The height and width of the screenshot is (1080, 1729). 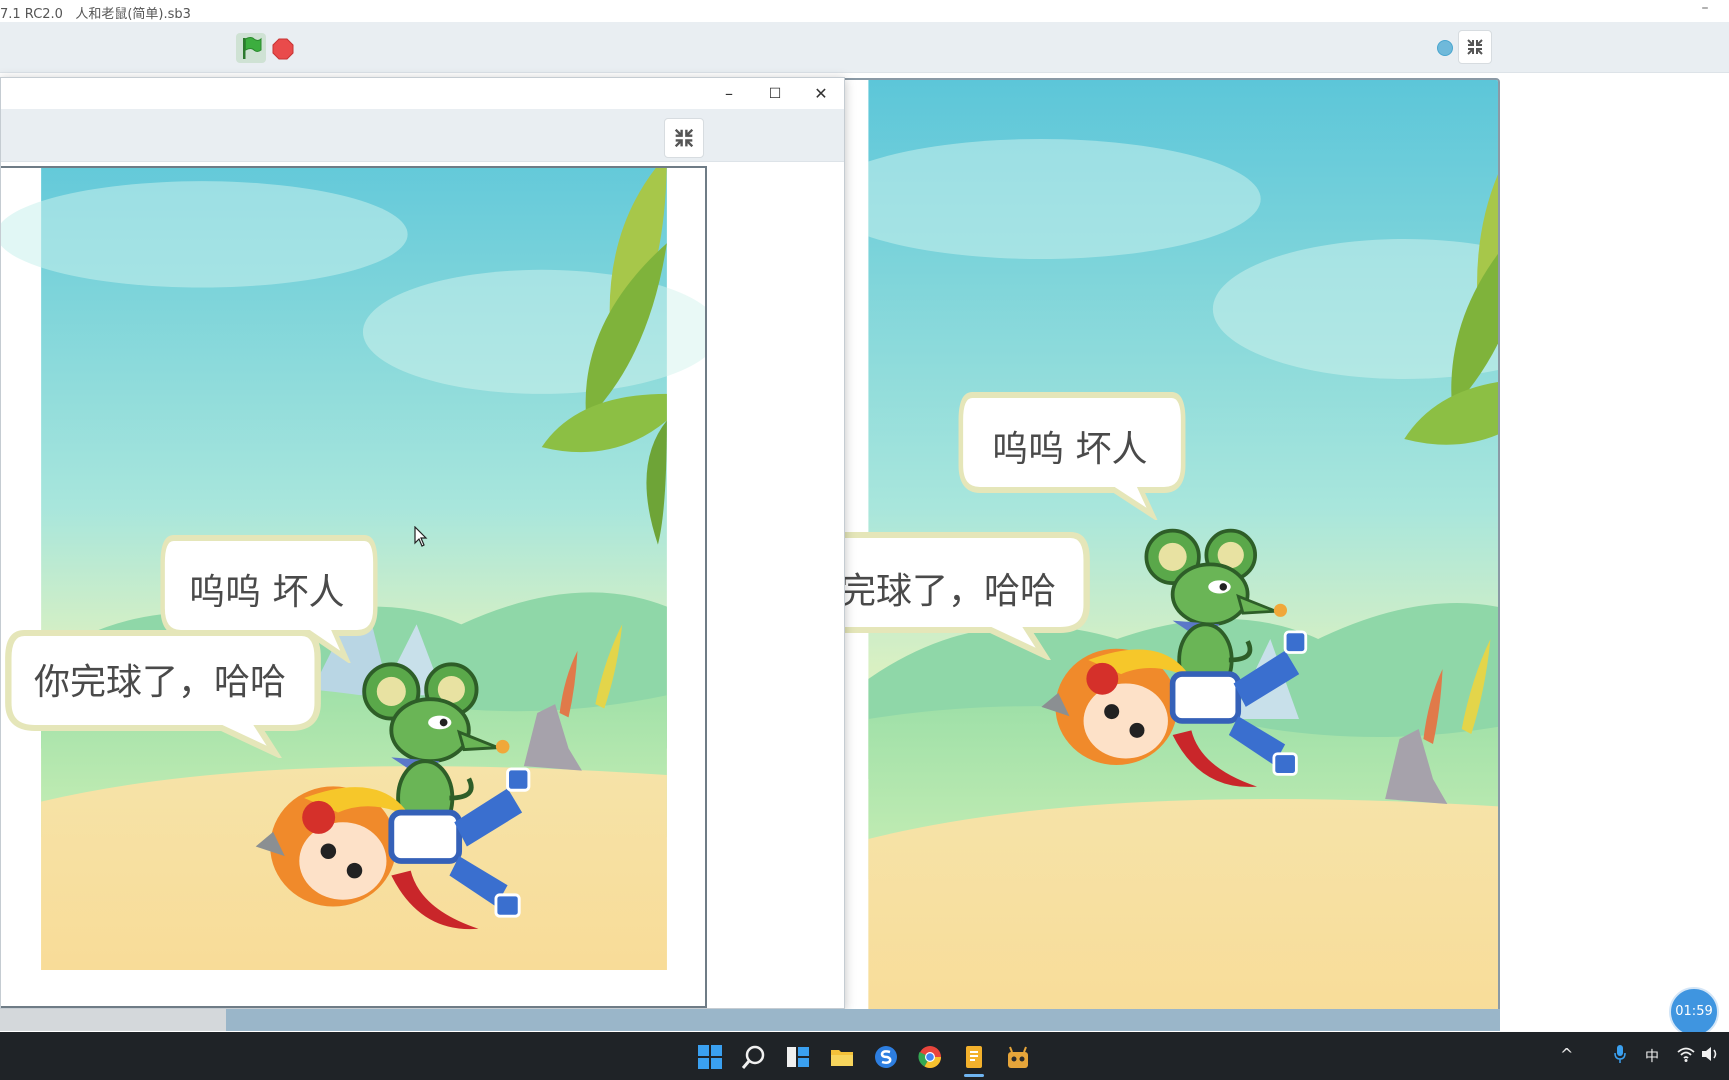 What do you see at coordinates (864, 47) in the screenshot?
I see `player-toolbar` at bounding box center [864, 47].